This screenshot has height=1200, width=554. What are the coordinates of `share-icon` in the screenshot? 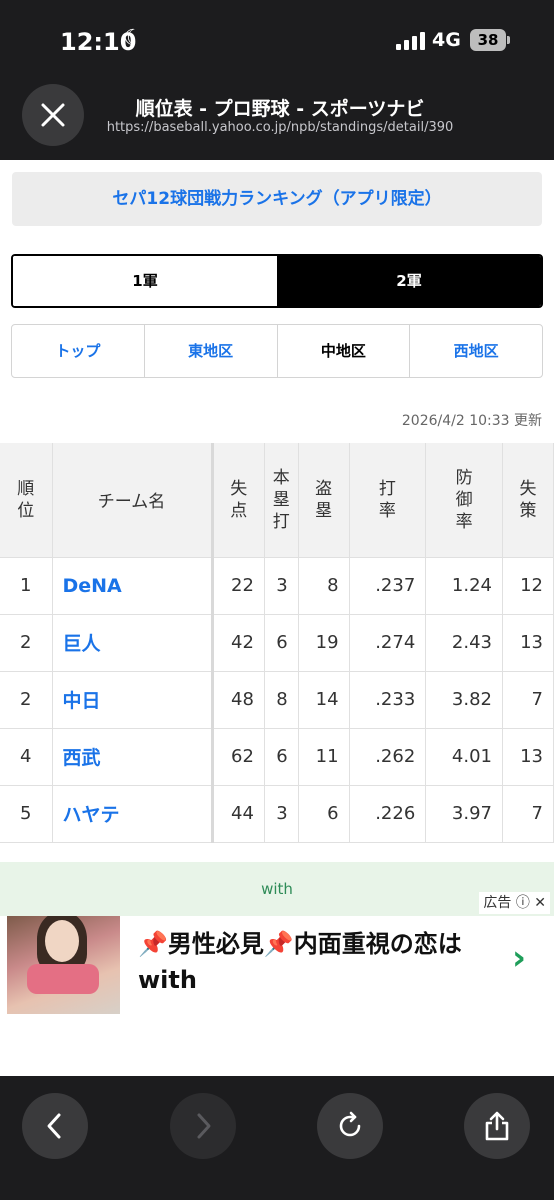 It's located at (497, 1126).